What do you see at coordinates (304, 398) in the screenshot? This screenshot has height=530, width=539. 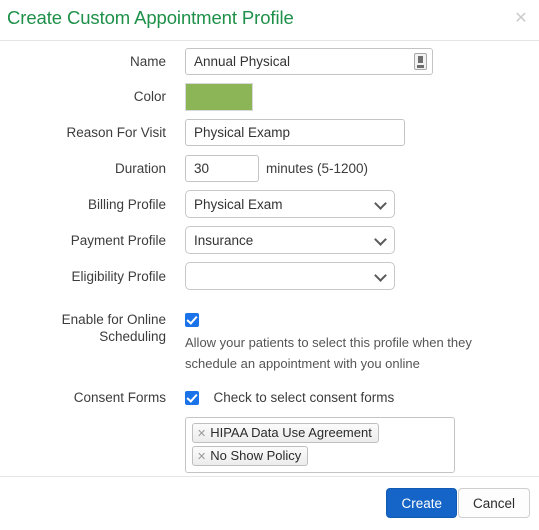 I see `consent-forms-checkbox-label: Check to select consent forms` at bounding box center [304, 398].